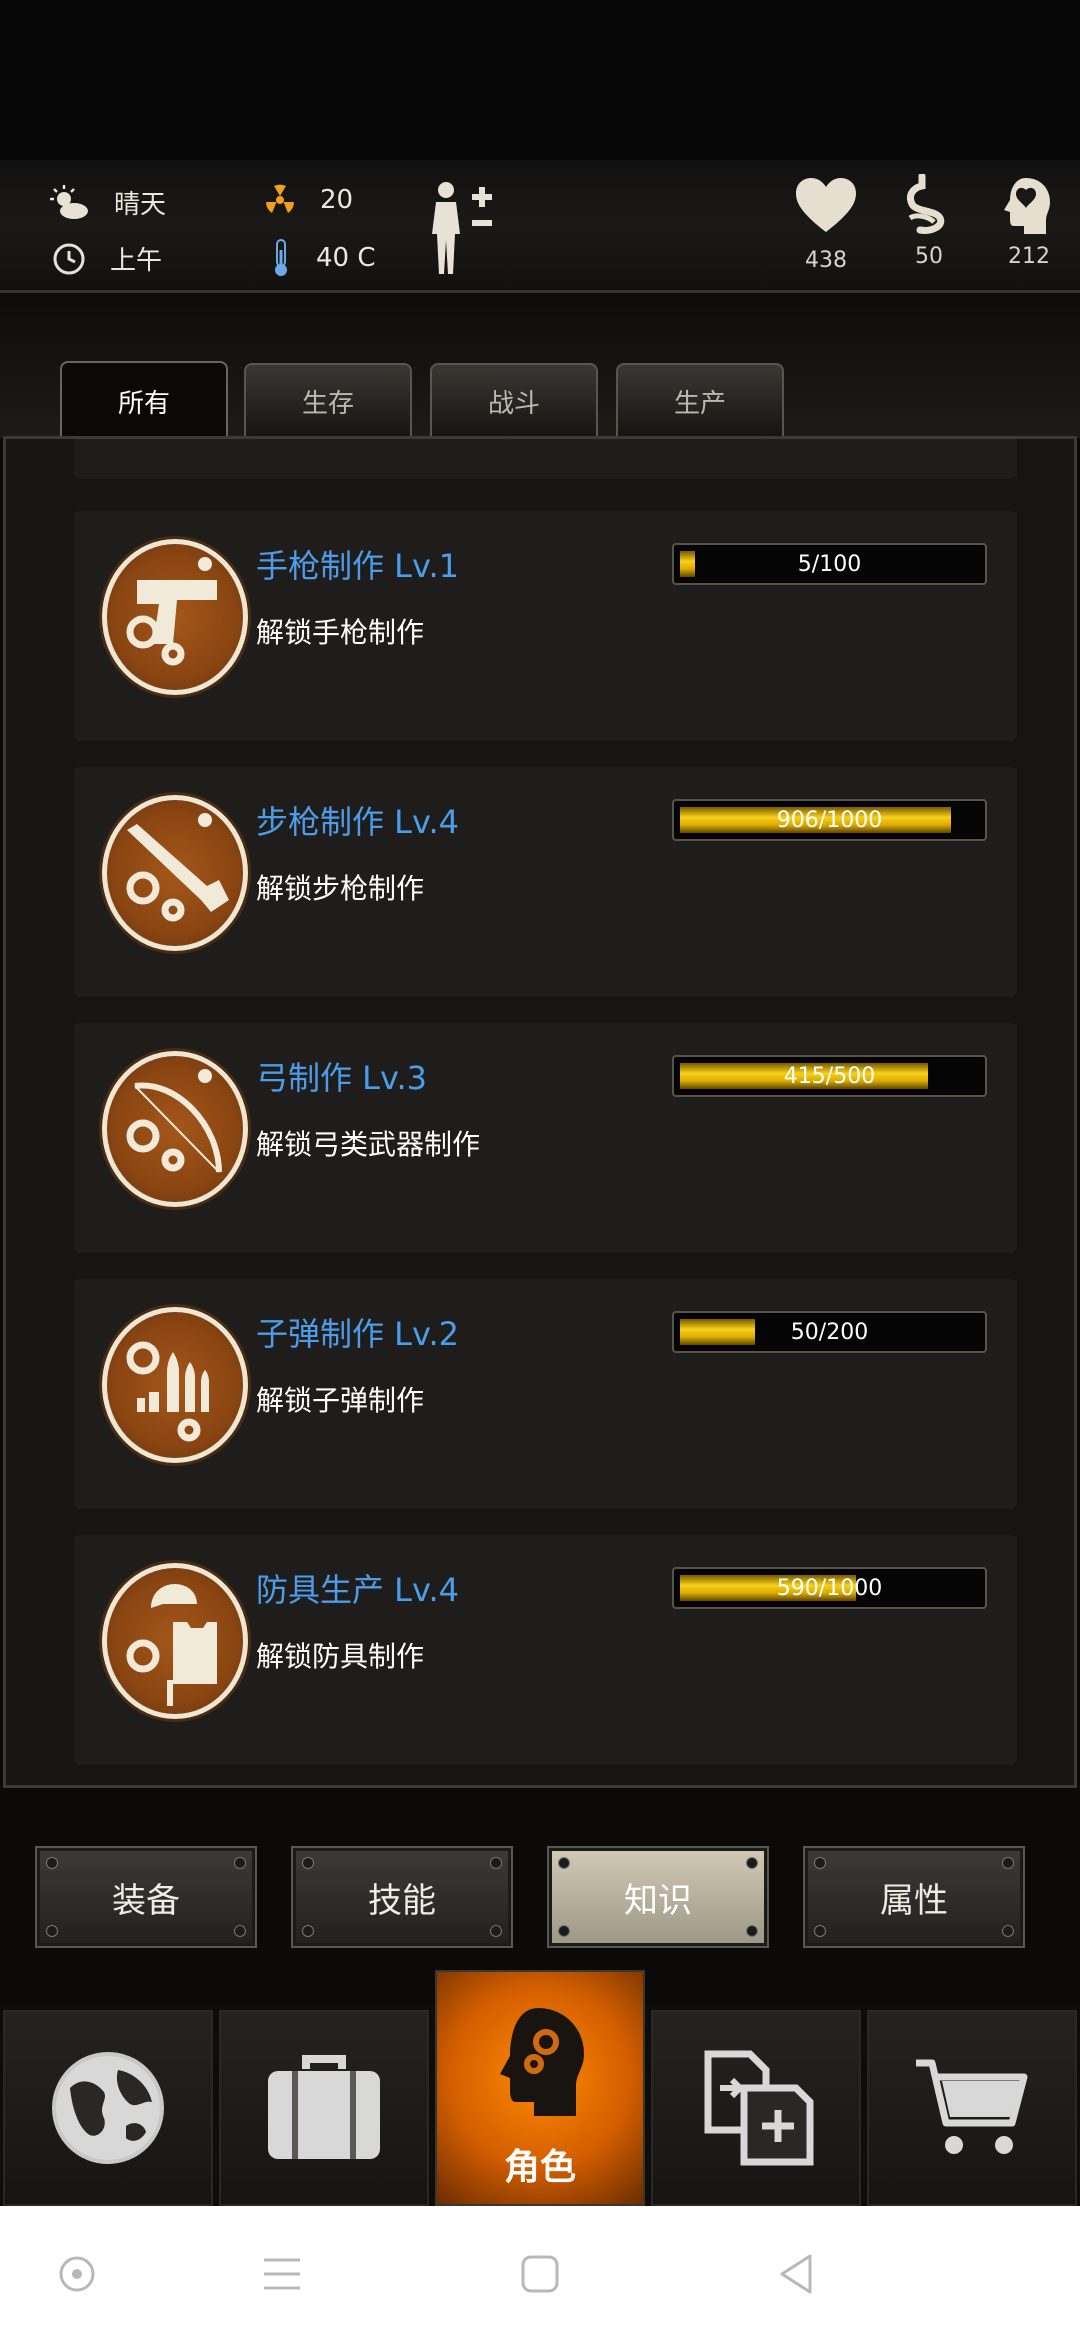 The width and height of the screenshot is (1080, 2340). I want to click on assistant-icon, so click(77, 2274).